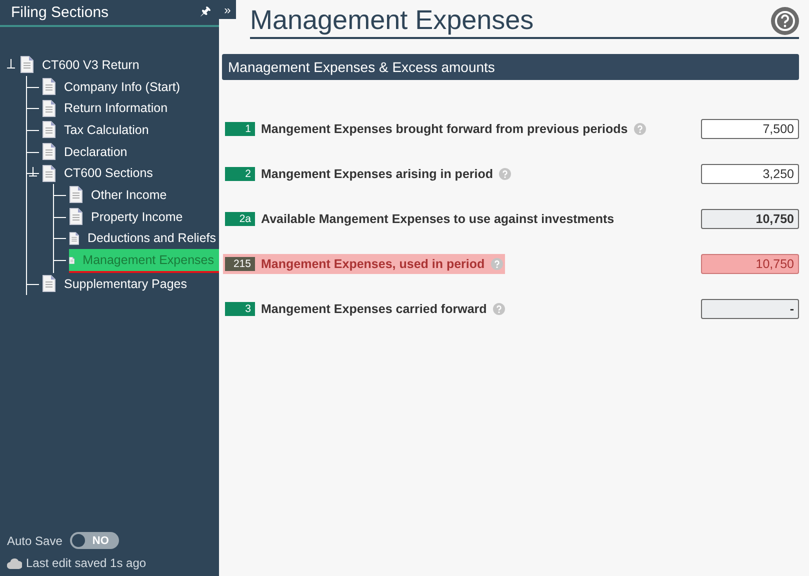 Image resolution: width=809 pixels, height=576 pixels. What do you see at coordinates (750, 308) in the screenshot?
I see `amount-field: -` at bounding box center [750, 308].